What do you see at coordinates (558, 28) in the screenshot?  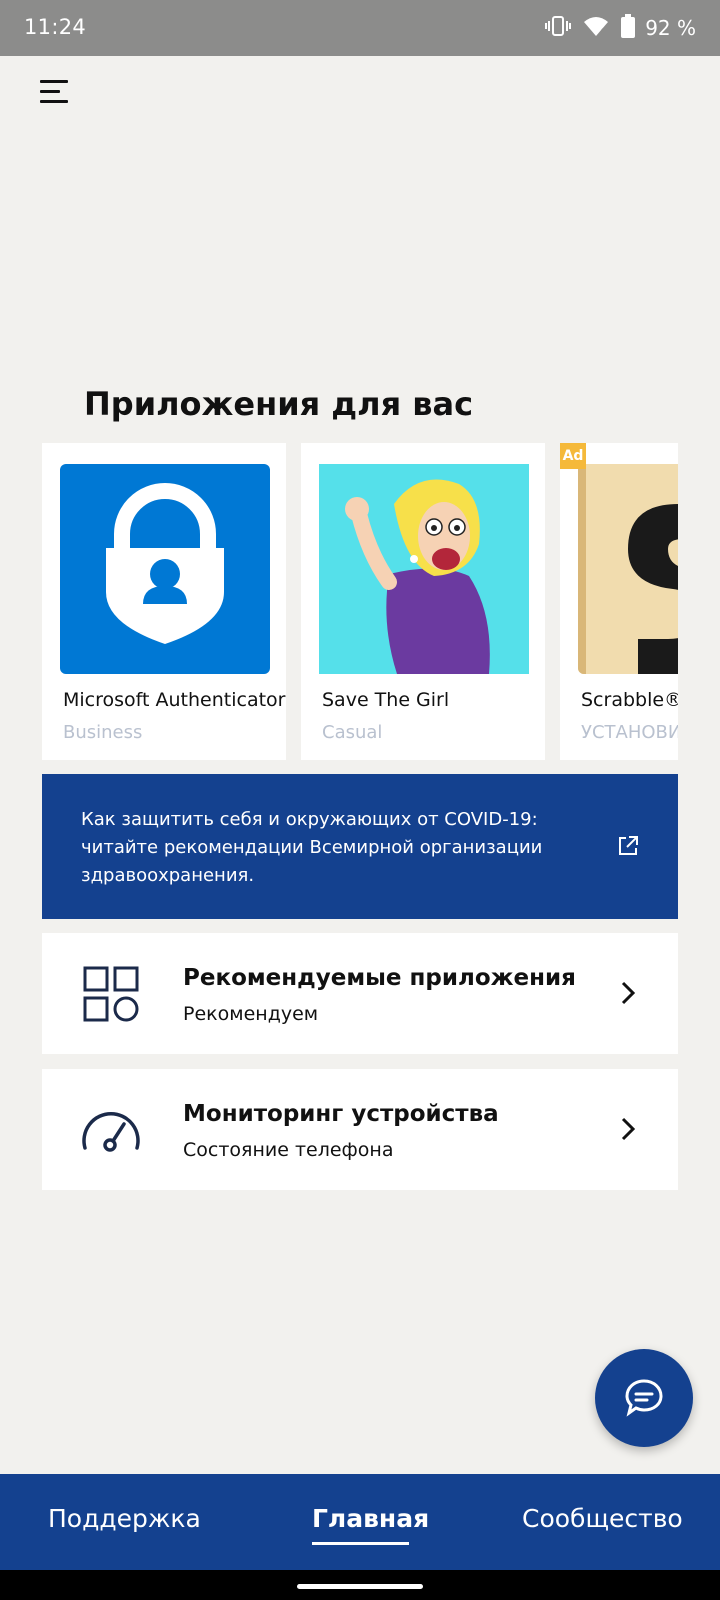 I see `vibrate-icon` at bounding box center [558, 28].